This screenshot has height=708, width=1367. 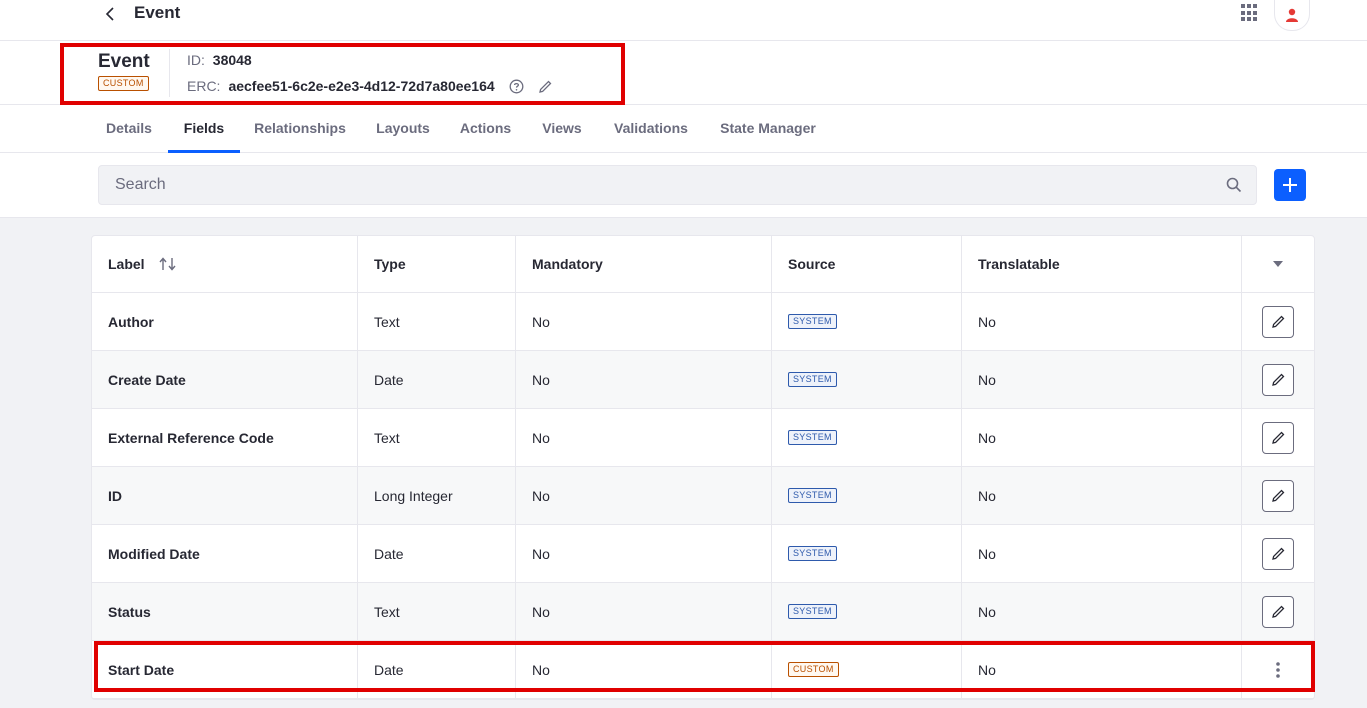 What do you see at coordinates (436, 495) in the screenshot?
I see `field-type: Long Integer` at bounding box center [436, 495].